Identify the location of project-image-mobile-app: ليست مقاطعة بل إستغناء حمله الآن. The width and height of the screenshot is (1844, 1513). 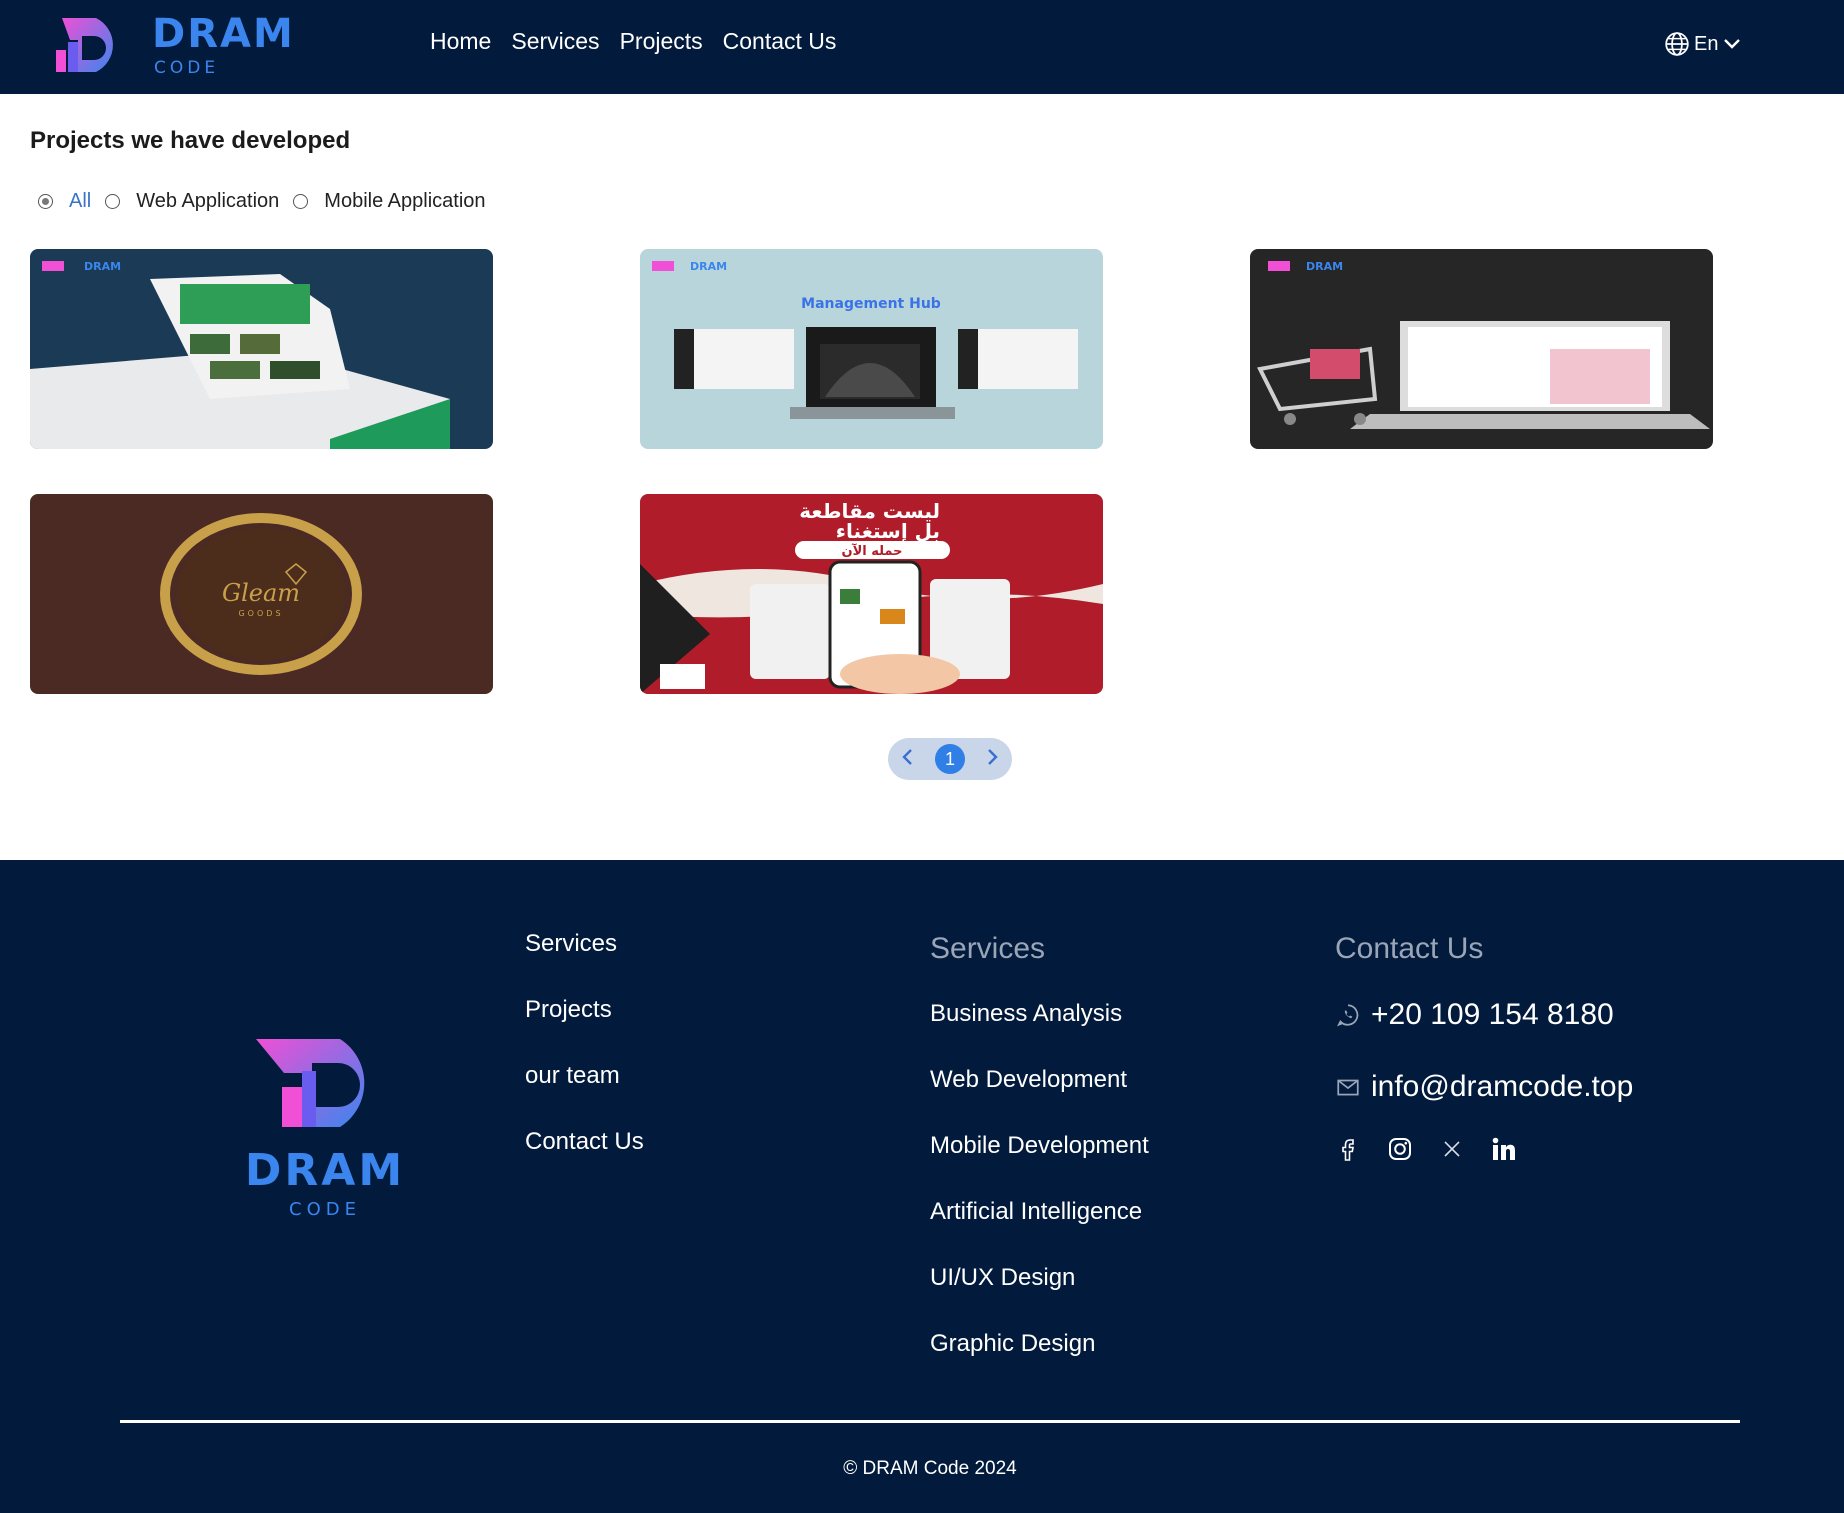
(871, 594).